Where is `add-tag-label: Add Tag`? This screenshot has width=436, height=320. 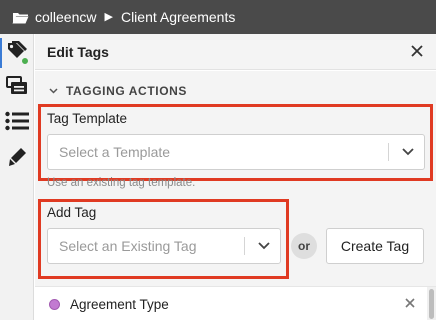
add-tag-label: Add Tag is located at coordinates (72, 212).